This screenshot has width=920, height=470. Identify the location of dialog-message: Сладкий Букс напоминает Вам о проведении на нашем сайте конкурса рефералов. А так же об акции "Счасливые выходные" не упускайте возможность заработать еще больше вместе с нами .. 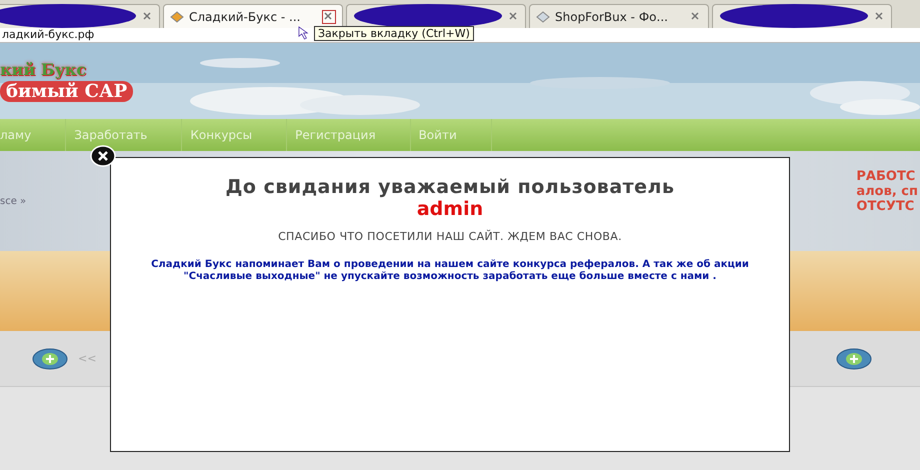
(450, 271).